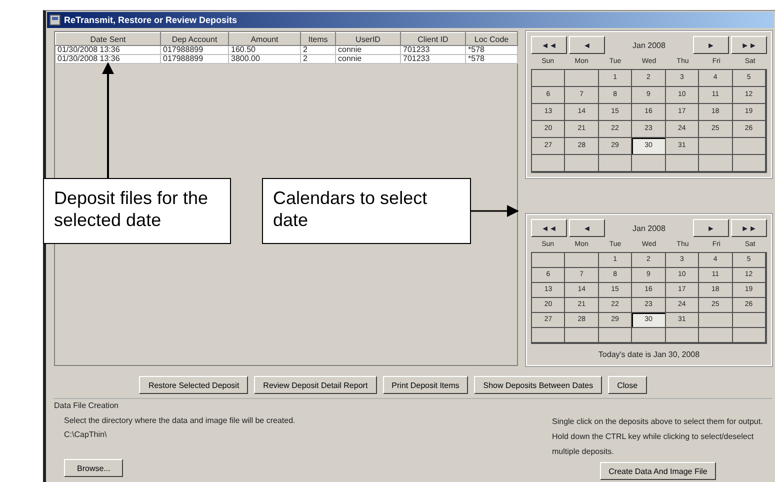 The image size is (775, 482). I want to click on instruction-text: Select the directory where the data and image file will be created., so click(180, 421).